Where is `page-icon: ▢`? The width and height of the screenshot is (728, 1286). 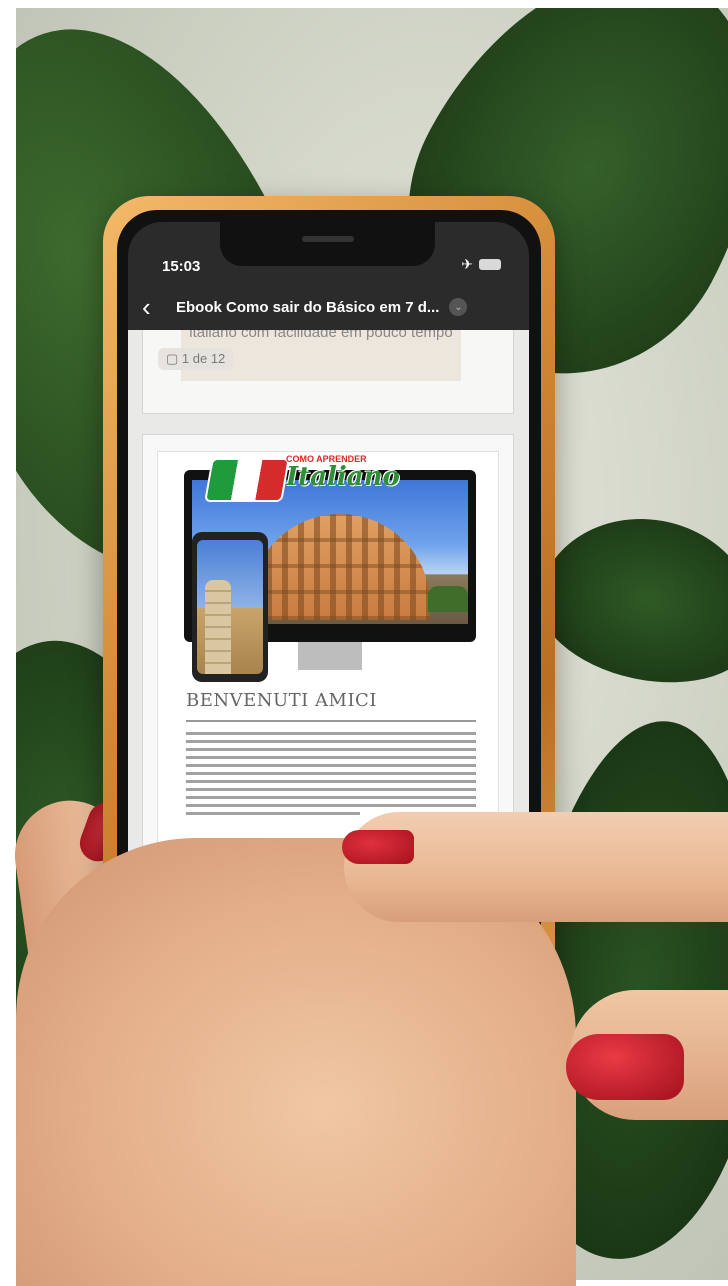 page-icon: ▢ is located at coordinates (174, 358).